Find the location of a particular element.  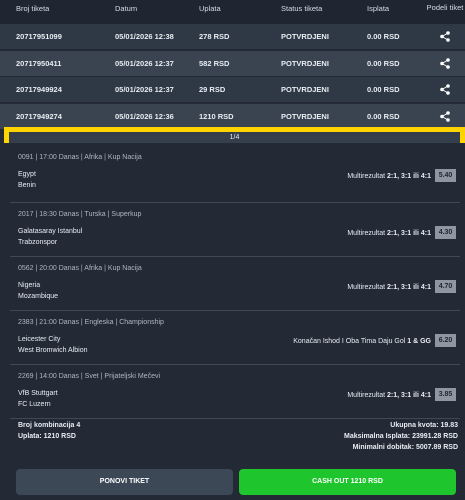

odd-badge: 6.20 is located at coordinates (445, 340).